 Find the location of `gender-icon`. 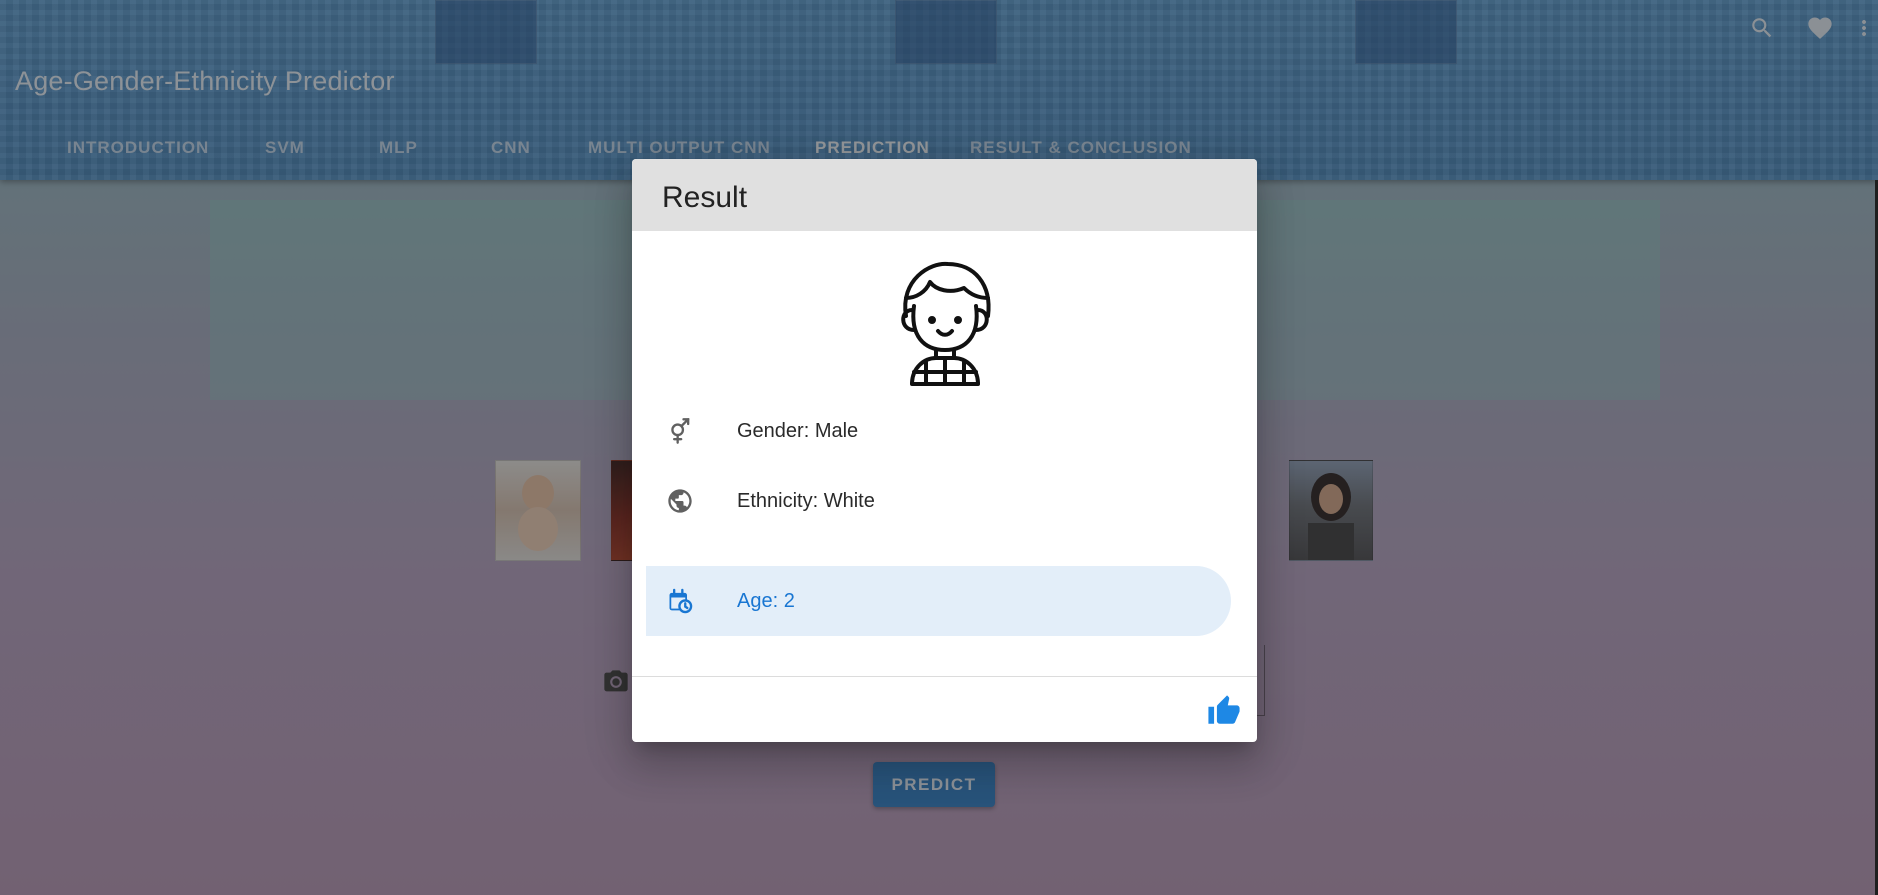

gender-icon is located at coordinates (680, 431).